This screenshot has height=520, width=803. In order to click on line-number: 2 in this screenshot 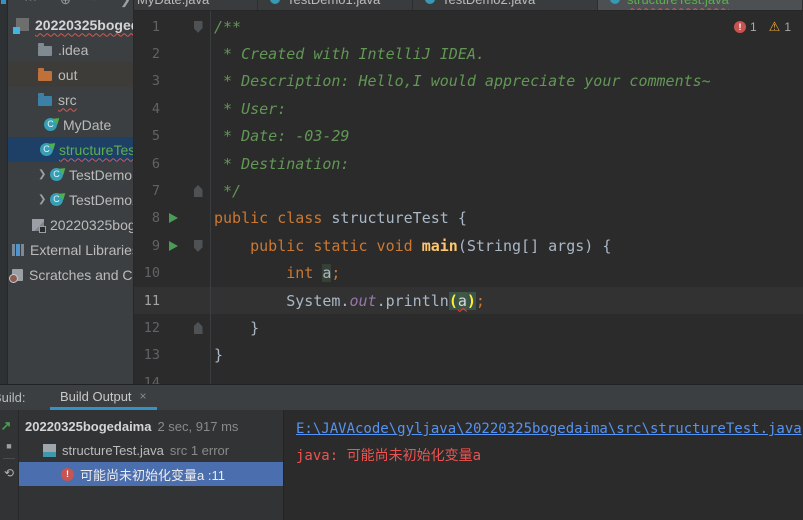, I will do `click(155, 54)`.